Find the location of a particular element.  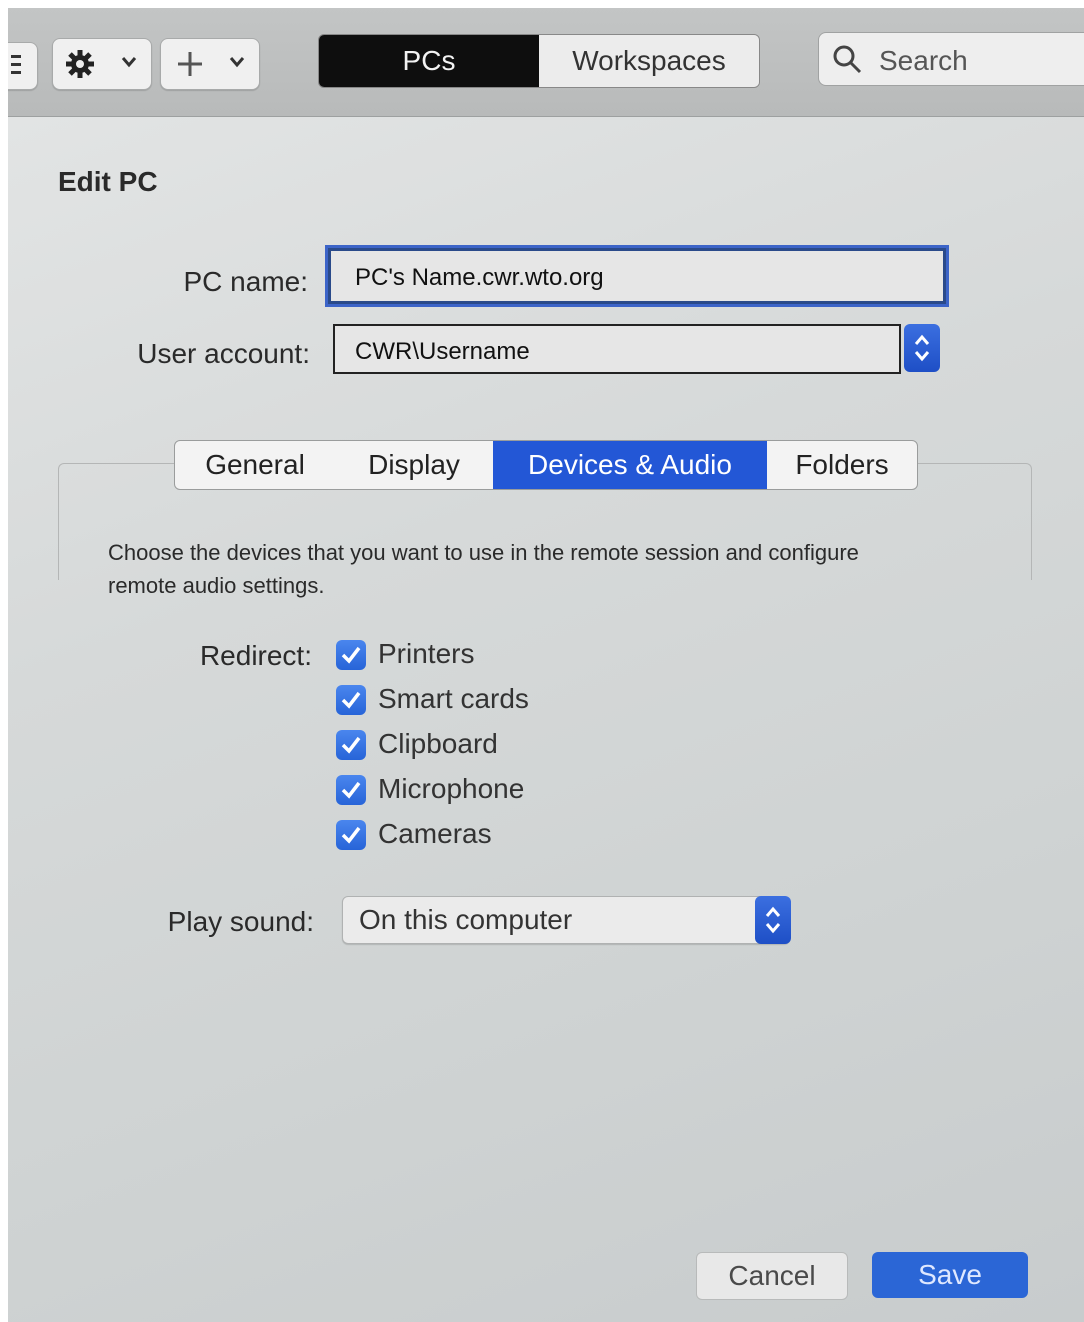

plus-icon is located at coordinates (190, 66).